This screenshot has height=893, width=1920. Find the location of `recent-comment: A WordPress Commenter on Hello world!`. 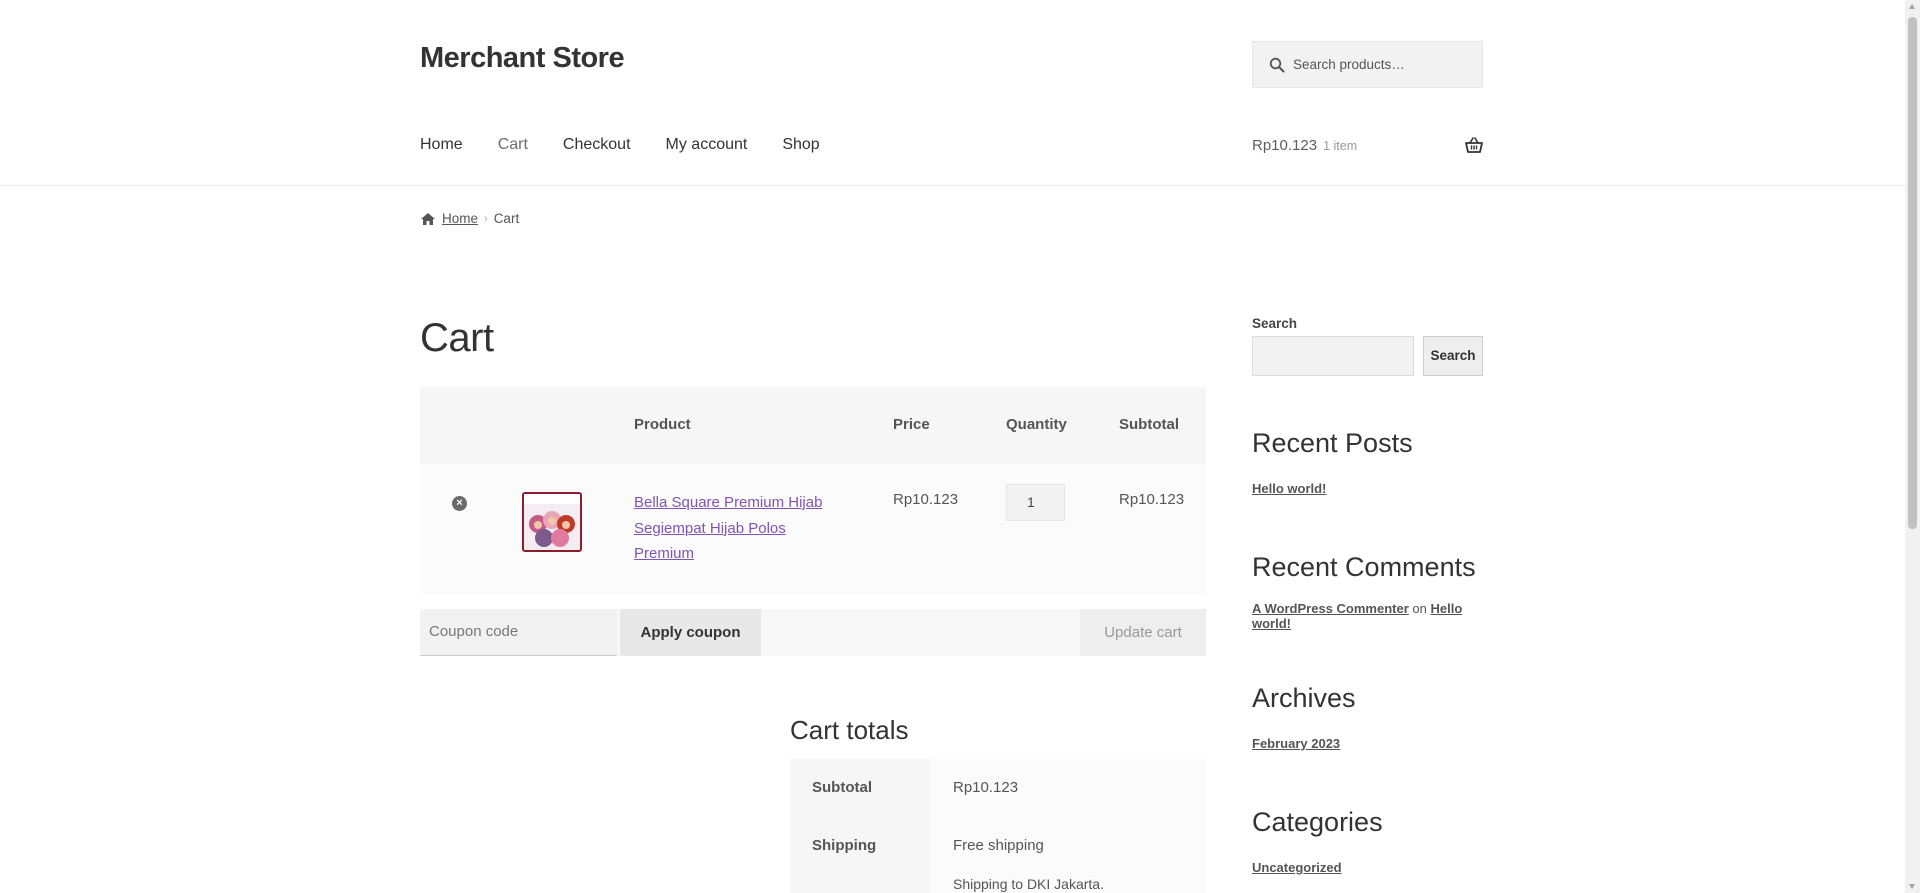

recent-comment: A WordPress Commenter on Hello world! is located at coordinates (1367, 616).